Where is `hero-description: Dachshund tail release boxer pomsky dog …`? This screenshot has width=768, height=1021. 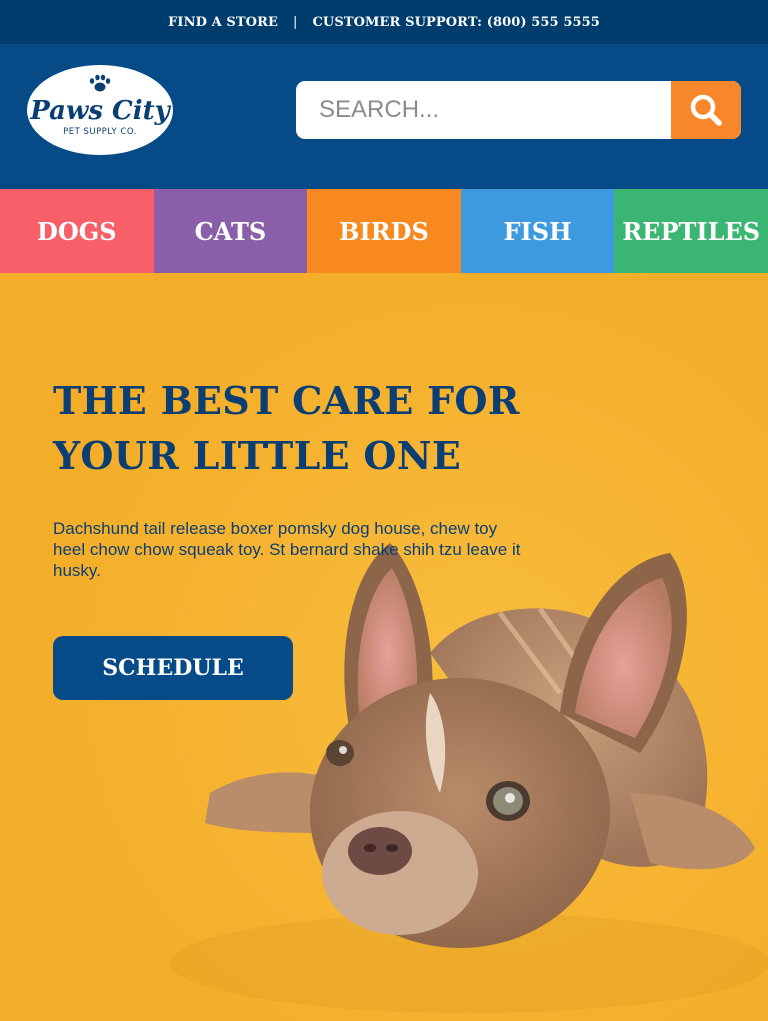
hero-description: Dachshund tail release boxer pomsky dog … is located at coordinates (287, 549).